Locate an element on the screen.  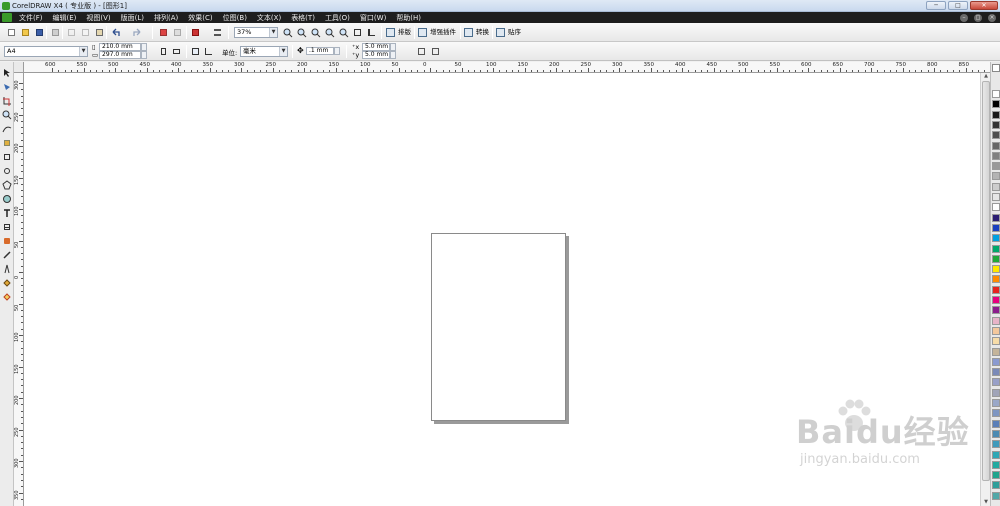
nudge-spinner is located at coordinates (337, 51).